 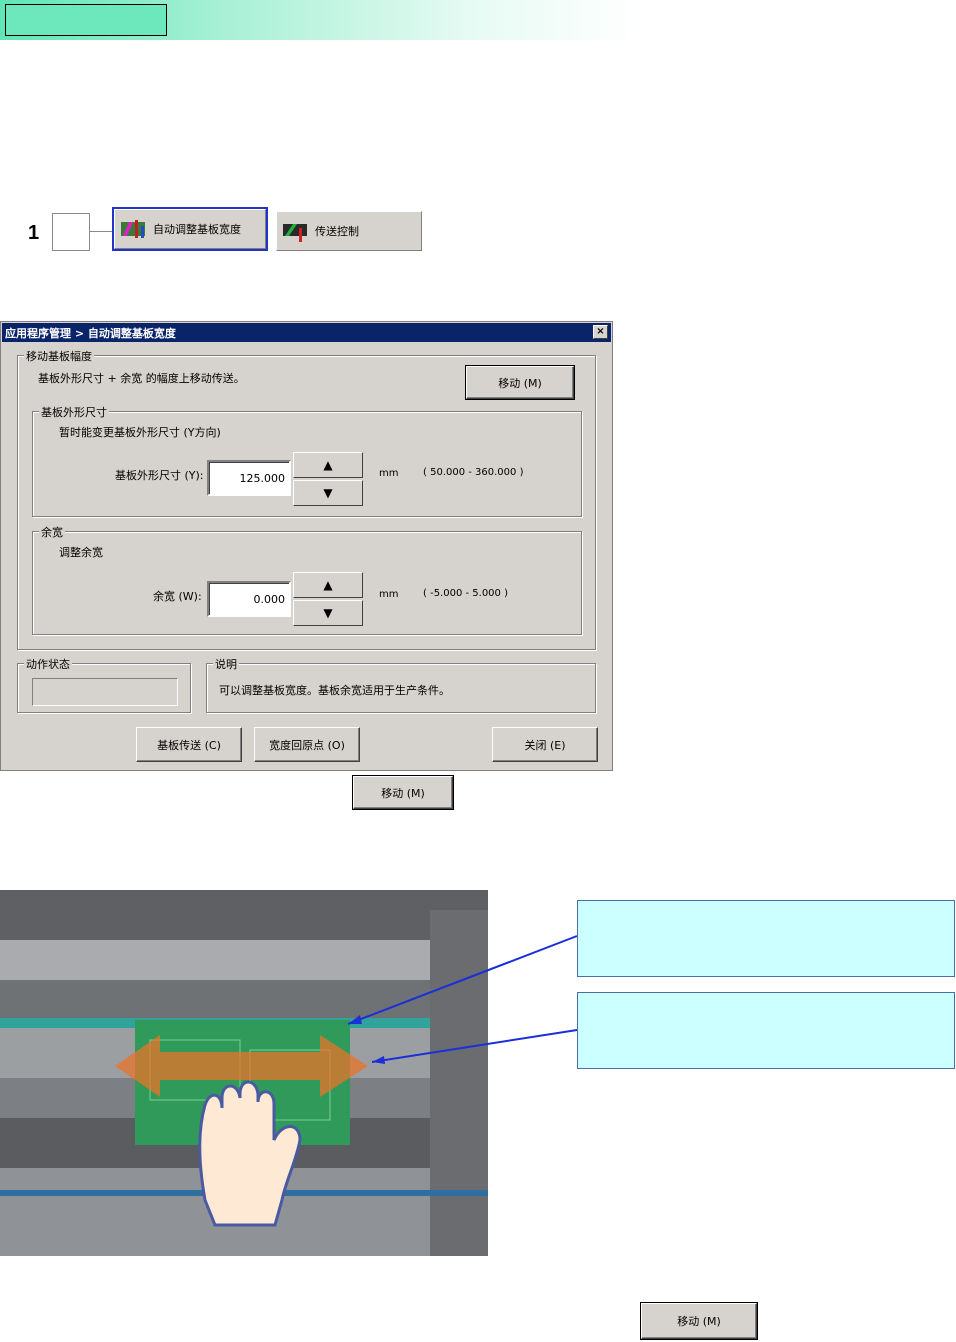 I want to click on move-button-bottom: 移动 (M), so click(x=699, y=1321).